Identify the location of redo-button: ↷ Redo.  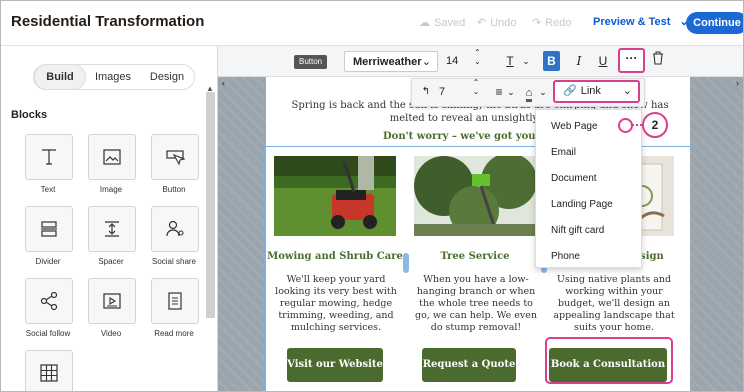
(552, 22).